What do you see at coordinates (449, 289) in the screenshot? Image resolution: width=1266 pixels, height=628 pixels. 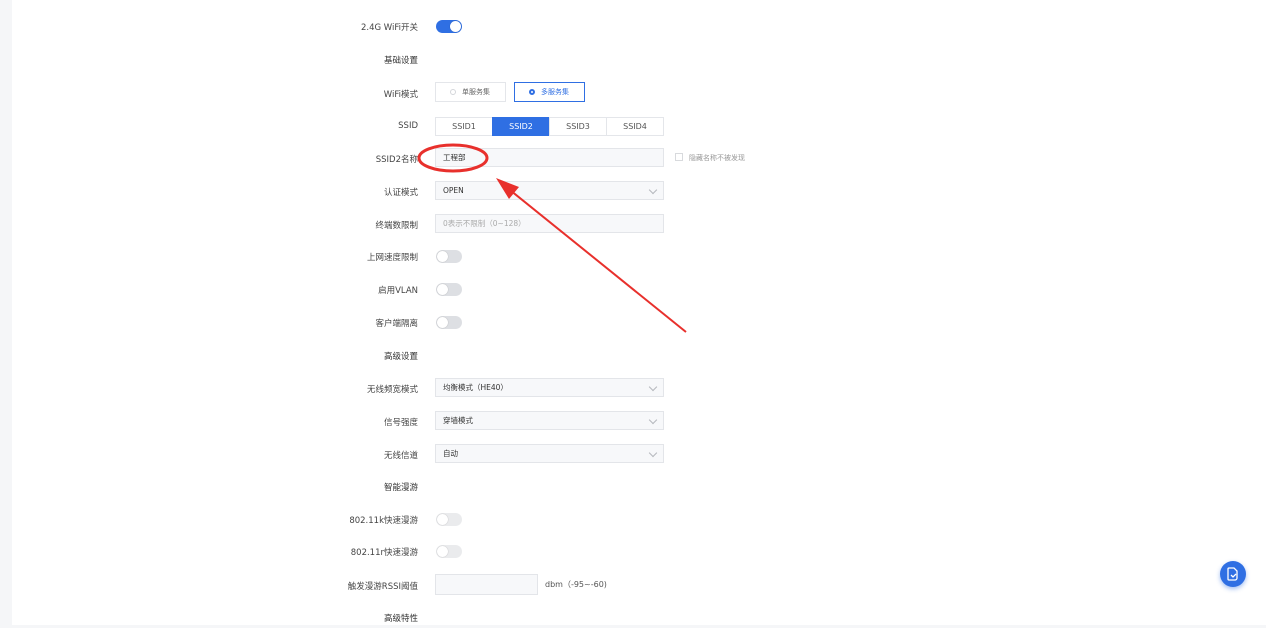 I see `vlan-toggle` at bounding box center [449, 289].